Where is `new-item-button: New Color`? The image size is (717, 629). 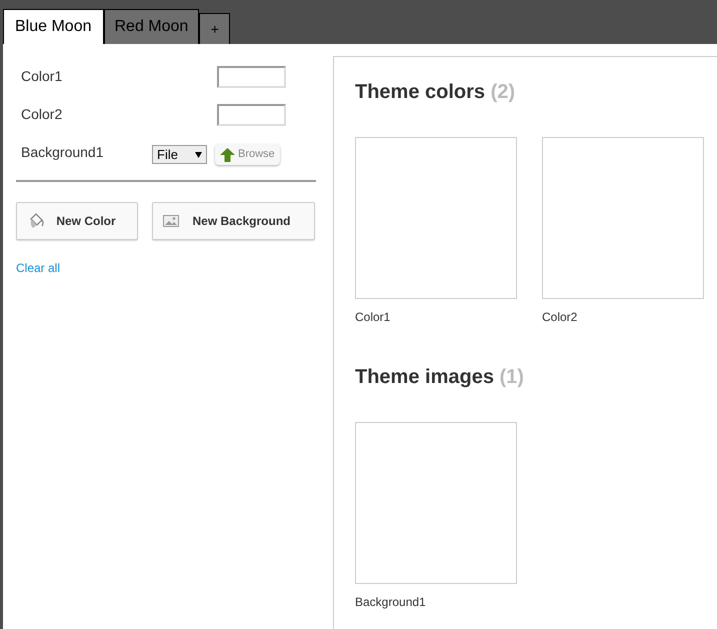
new-item-button: New Color is located at coordinates (77, 221).